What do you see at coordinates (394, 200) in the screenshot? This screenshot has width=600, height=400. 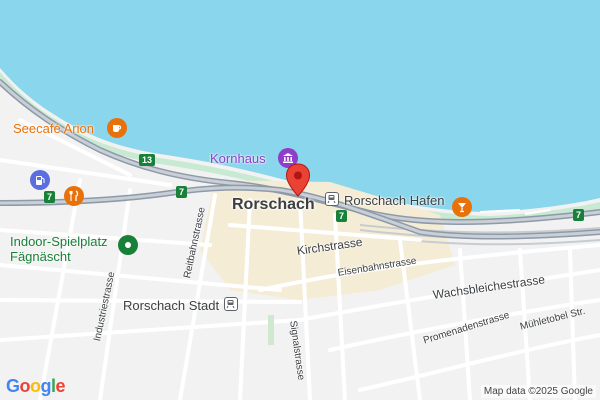 I see `station-label-rorschach-hafen: Rorschach Hafen` at bounding box center [394, 200].